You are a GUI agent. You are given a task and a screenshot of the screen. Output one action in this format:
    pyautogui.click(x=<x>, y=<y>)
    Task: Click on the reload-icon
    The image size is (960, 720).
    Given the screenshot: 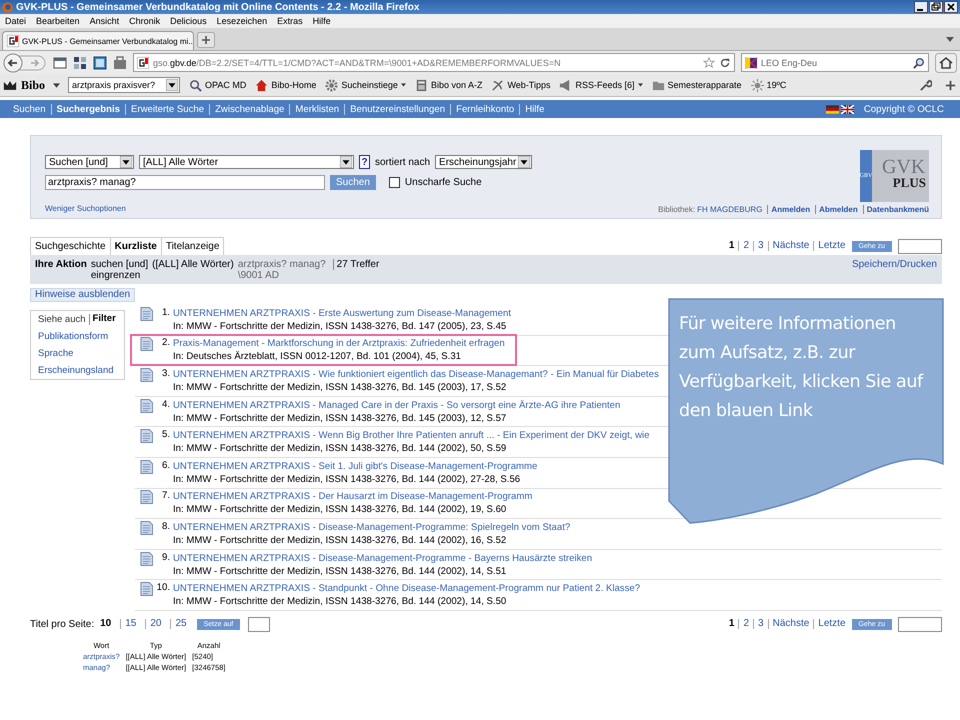 What is the action you would take?
    pyautogui.click(x=725, y=62)
    